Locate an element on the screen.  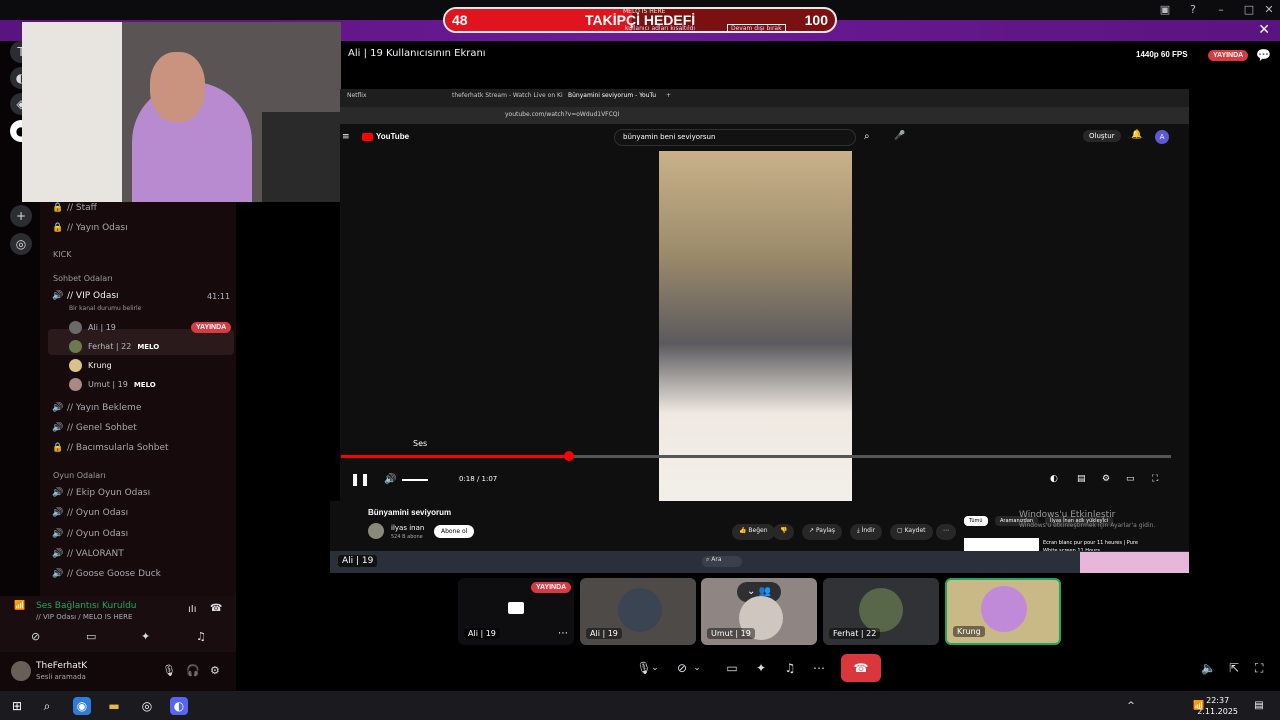
system-clock: 22:37 2.11.2025 is located at coordinates (1217, 706).